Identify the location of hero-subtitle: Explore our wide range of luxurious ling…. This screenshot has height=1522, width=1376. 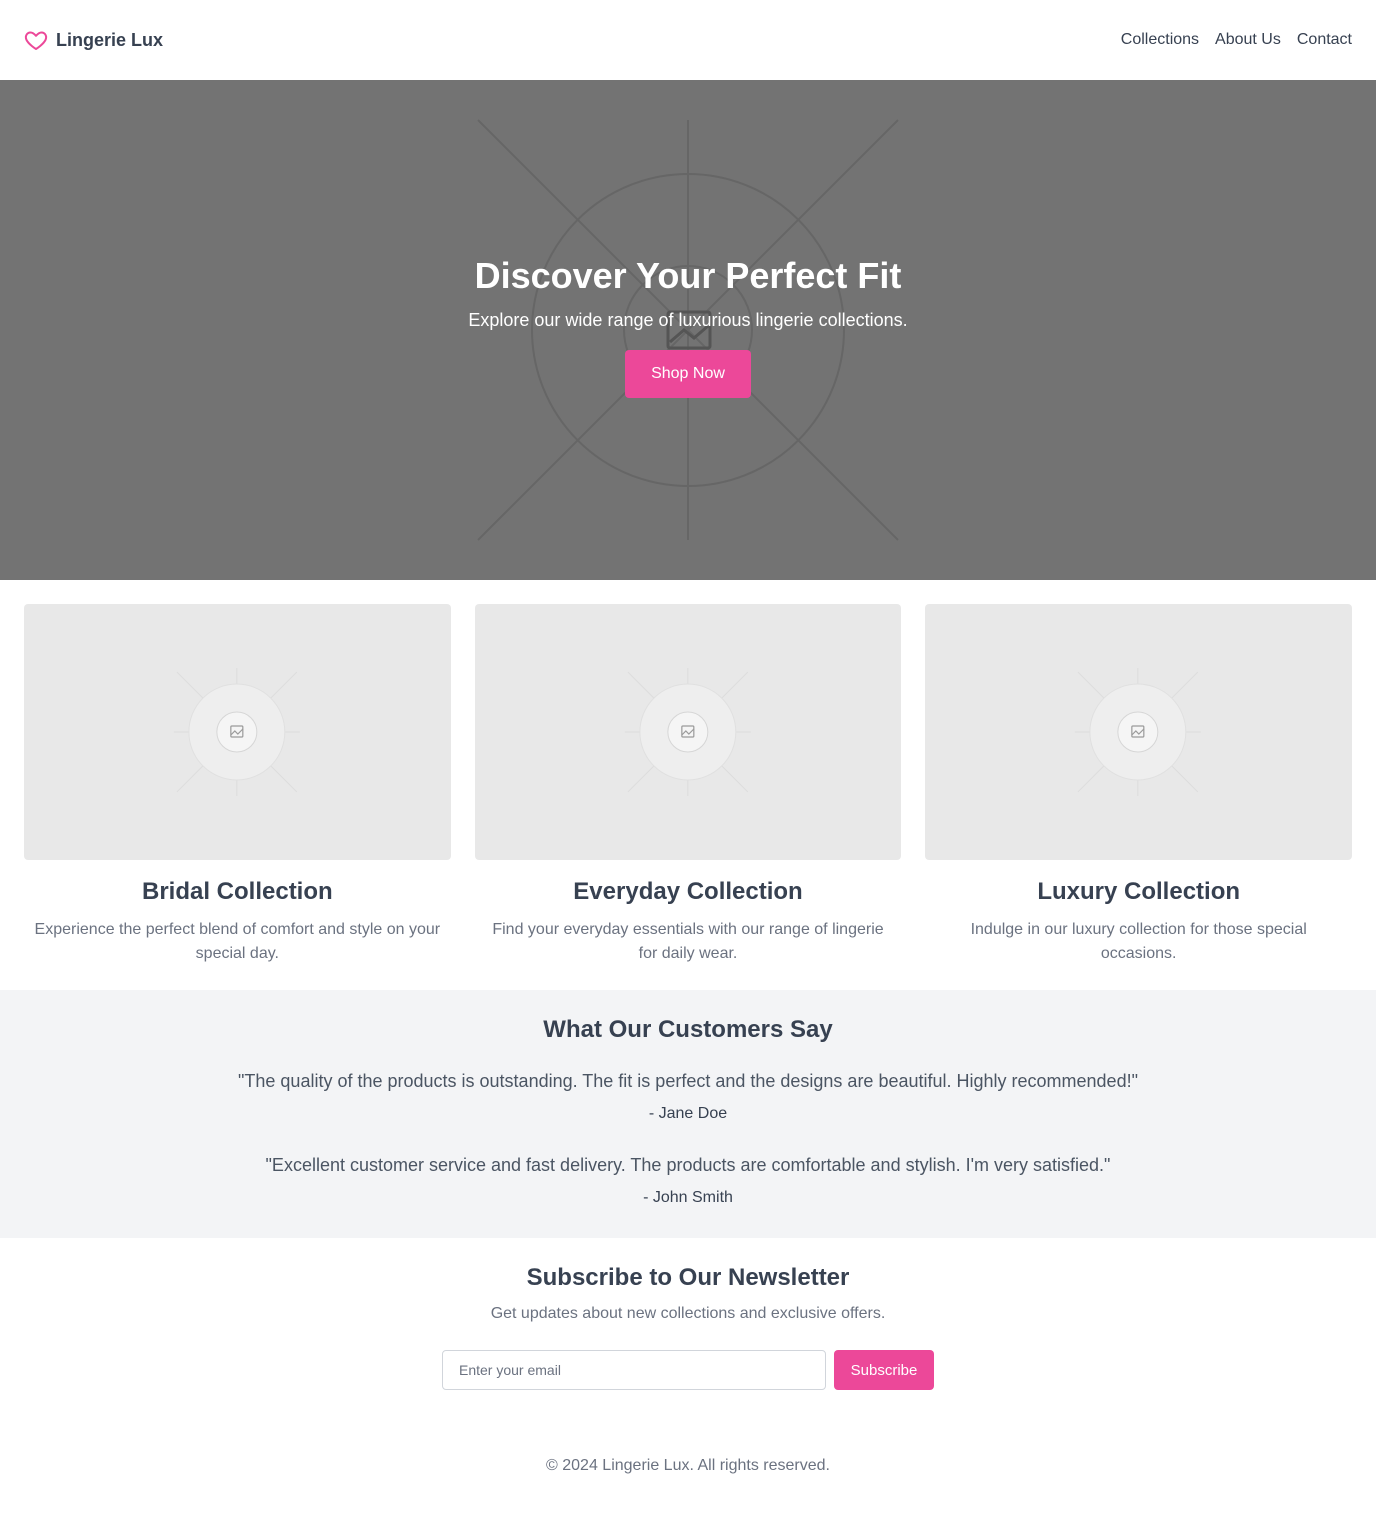
(688, 320).